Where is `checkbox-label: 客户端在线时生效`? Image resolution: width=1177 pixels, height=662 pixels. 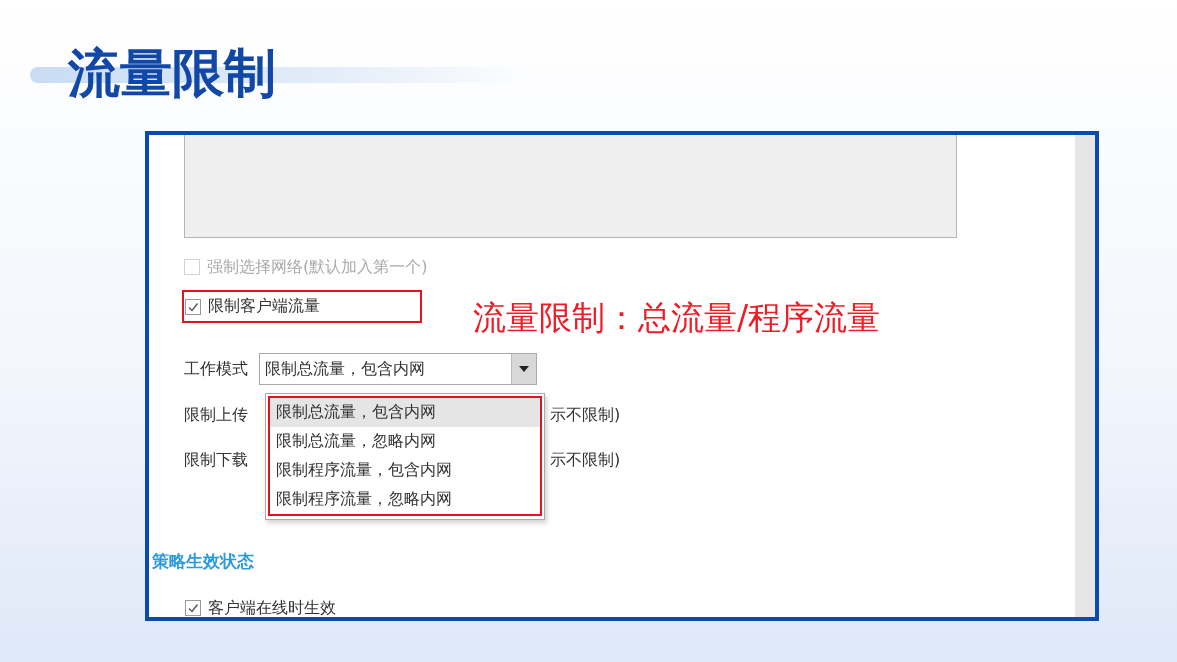 checkbox-label: 客户端在线时生效 is located at coordinates (272, 608).